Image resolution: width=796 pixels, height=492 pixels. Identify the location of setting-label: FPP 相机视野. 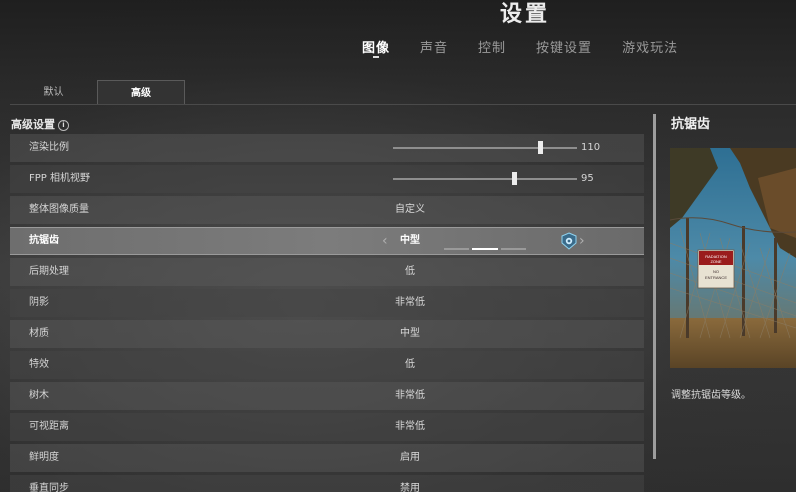
(59, 178).